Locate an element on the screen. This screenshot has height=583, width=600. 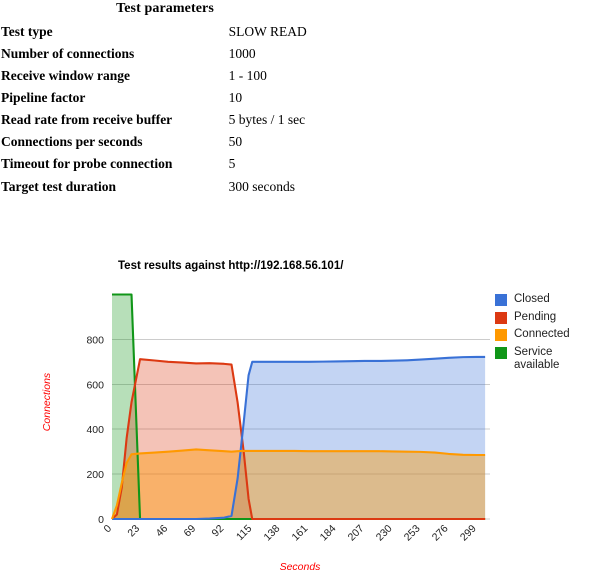
parameter-key: Pipeline factor is located at coordinates (43, 97).